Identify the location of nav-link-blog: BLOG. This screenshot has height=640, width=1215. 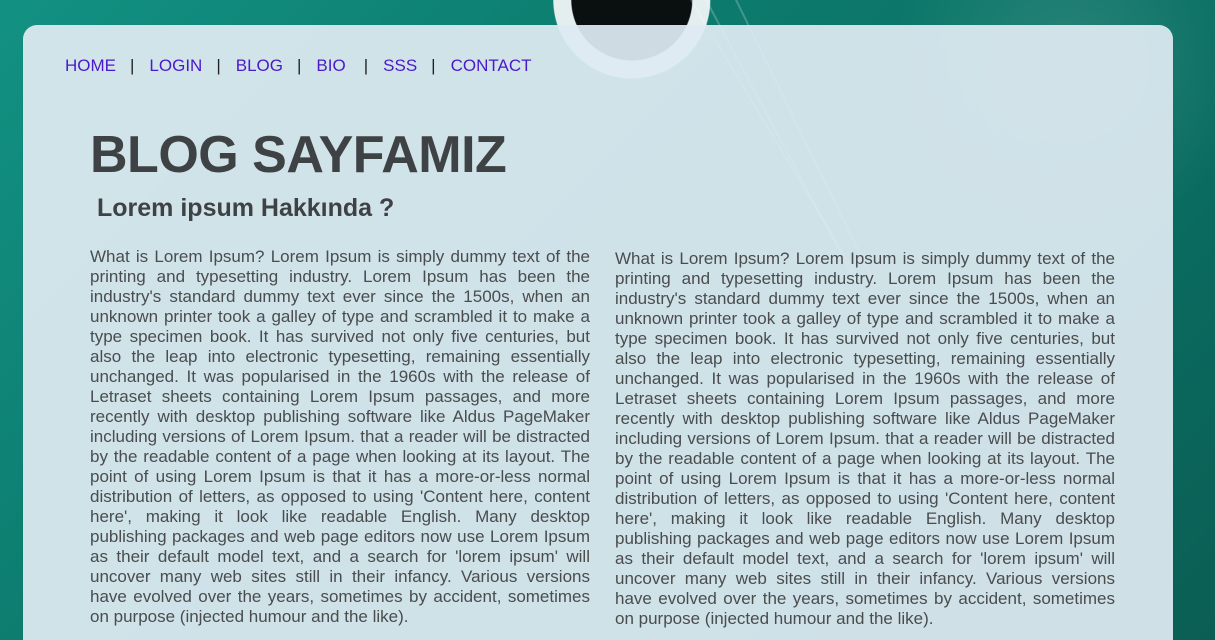
(259, 66).